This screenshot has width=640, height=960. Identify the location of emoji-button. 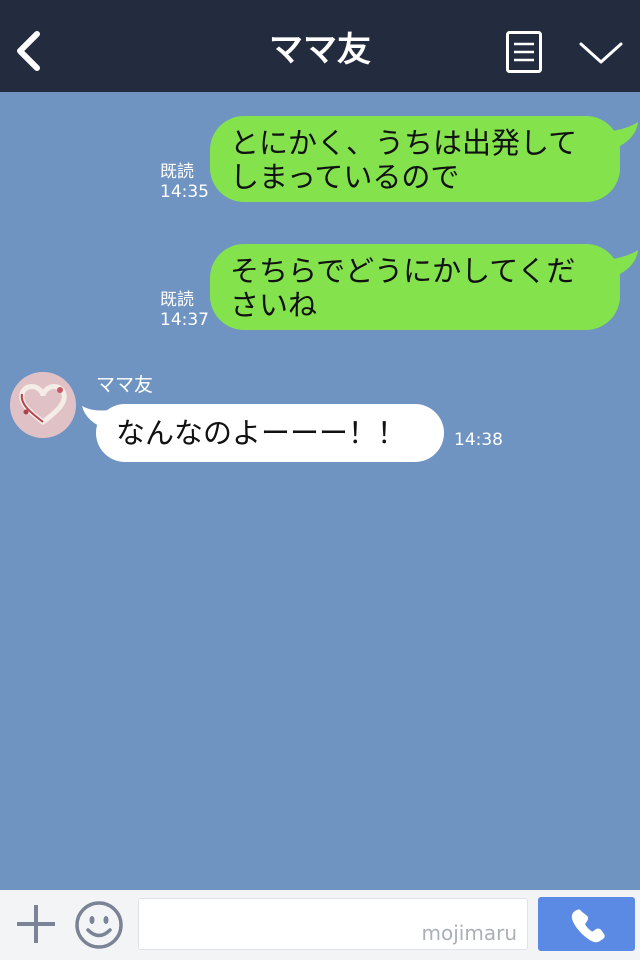
(99, 925).